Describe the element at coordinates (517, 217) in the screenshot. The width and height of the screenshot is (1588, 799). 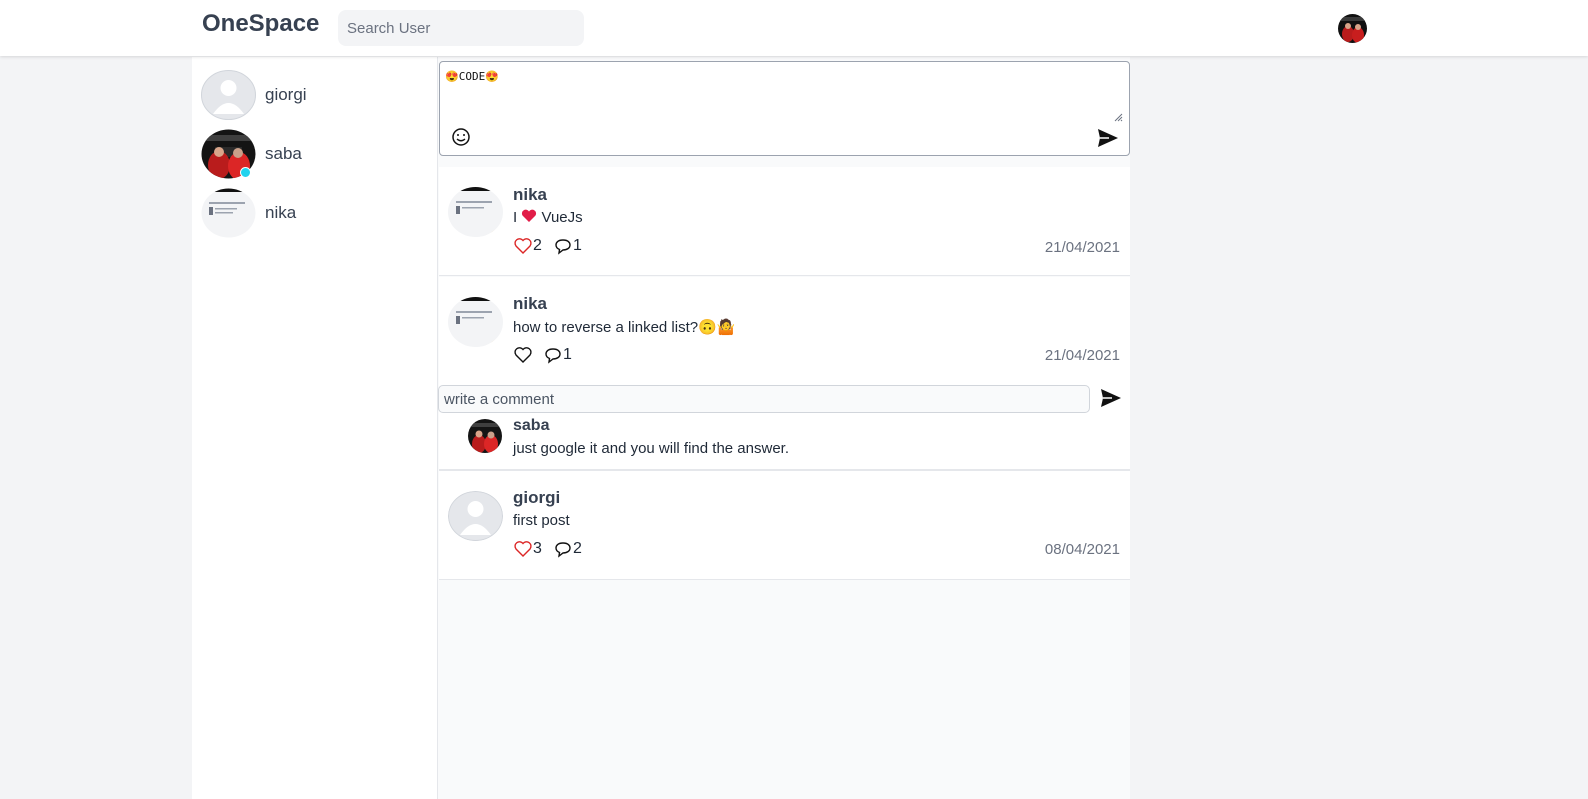
I see `post-body-prefix: I` at that location.